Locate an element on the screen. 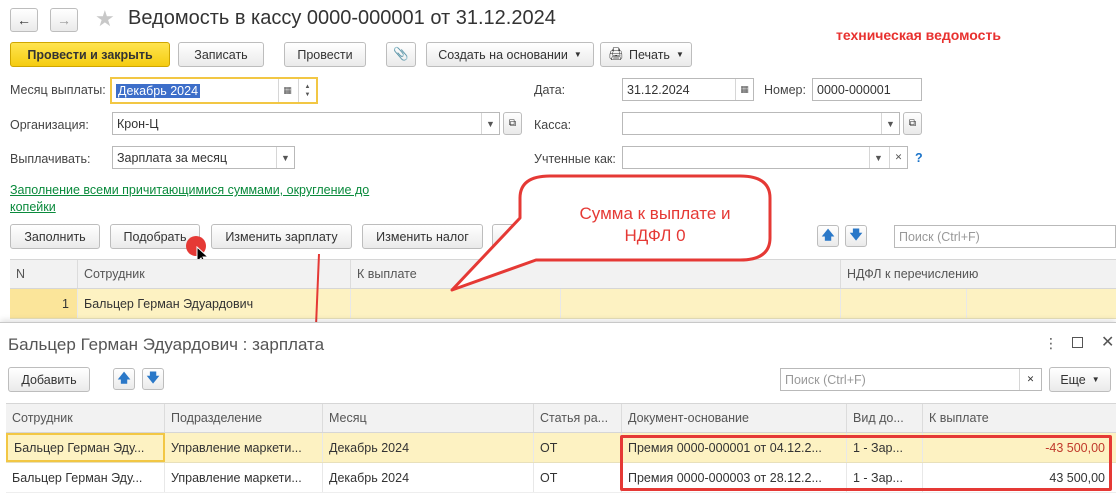 This screenshot has height=503, width=1116. move-down-button: 🡇 is located at coordinates (856, 236).